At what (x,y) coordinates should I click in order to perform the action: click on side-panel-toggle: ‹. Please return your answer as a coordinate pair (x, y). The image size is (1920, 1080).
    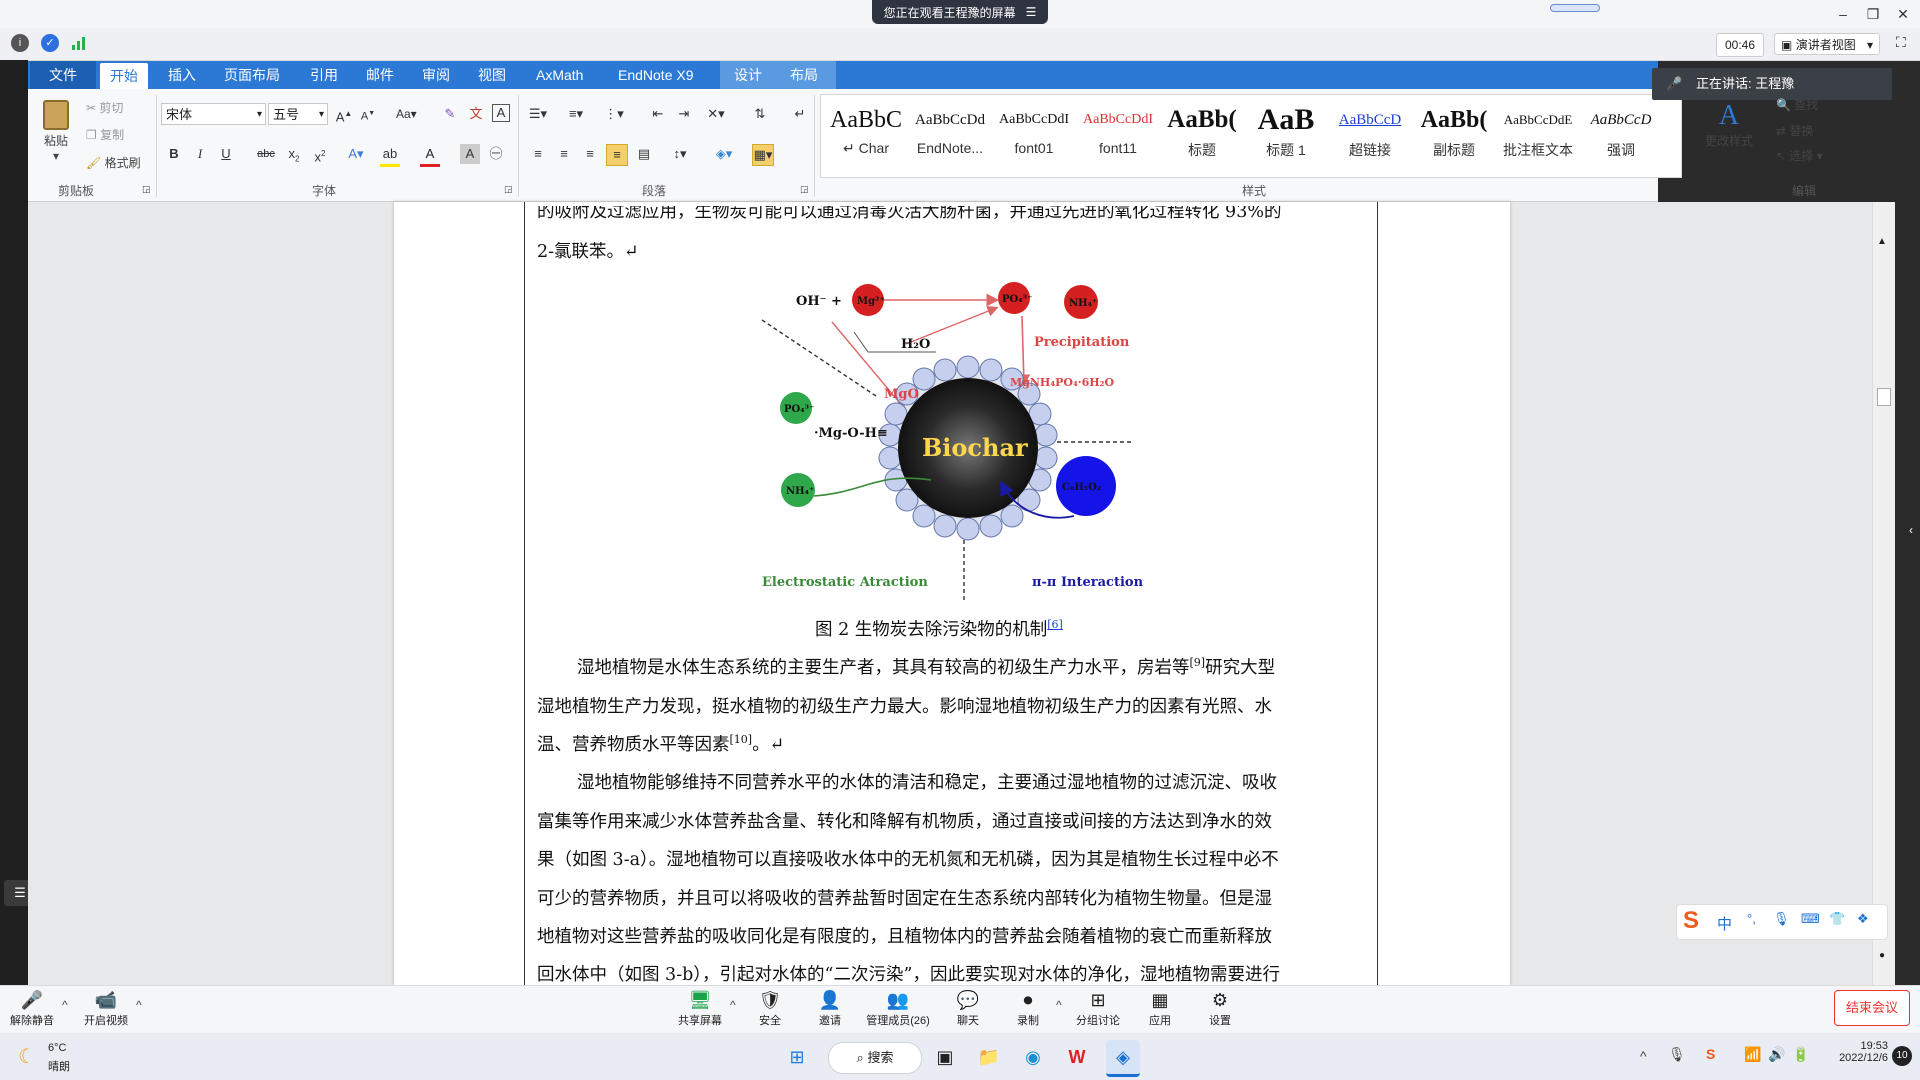
    Looking at the image, I should click on (1911, 530).